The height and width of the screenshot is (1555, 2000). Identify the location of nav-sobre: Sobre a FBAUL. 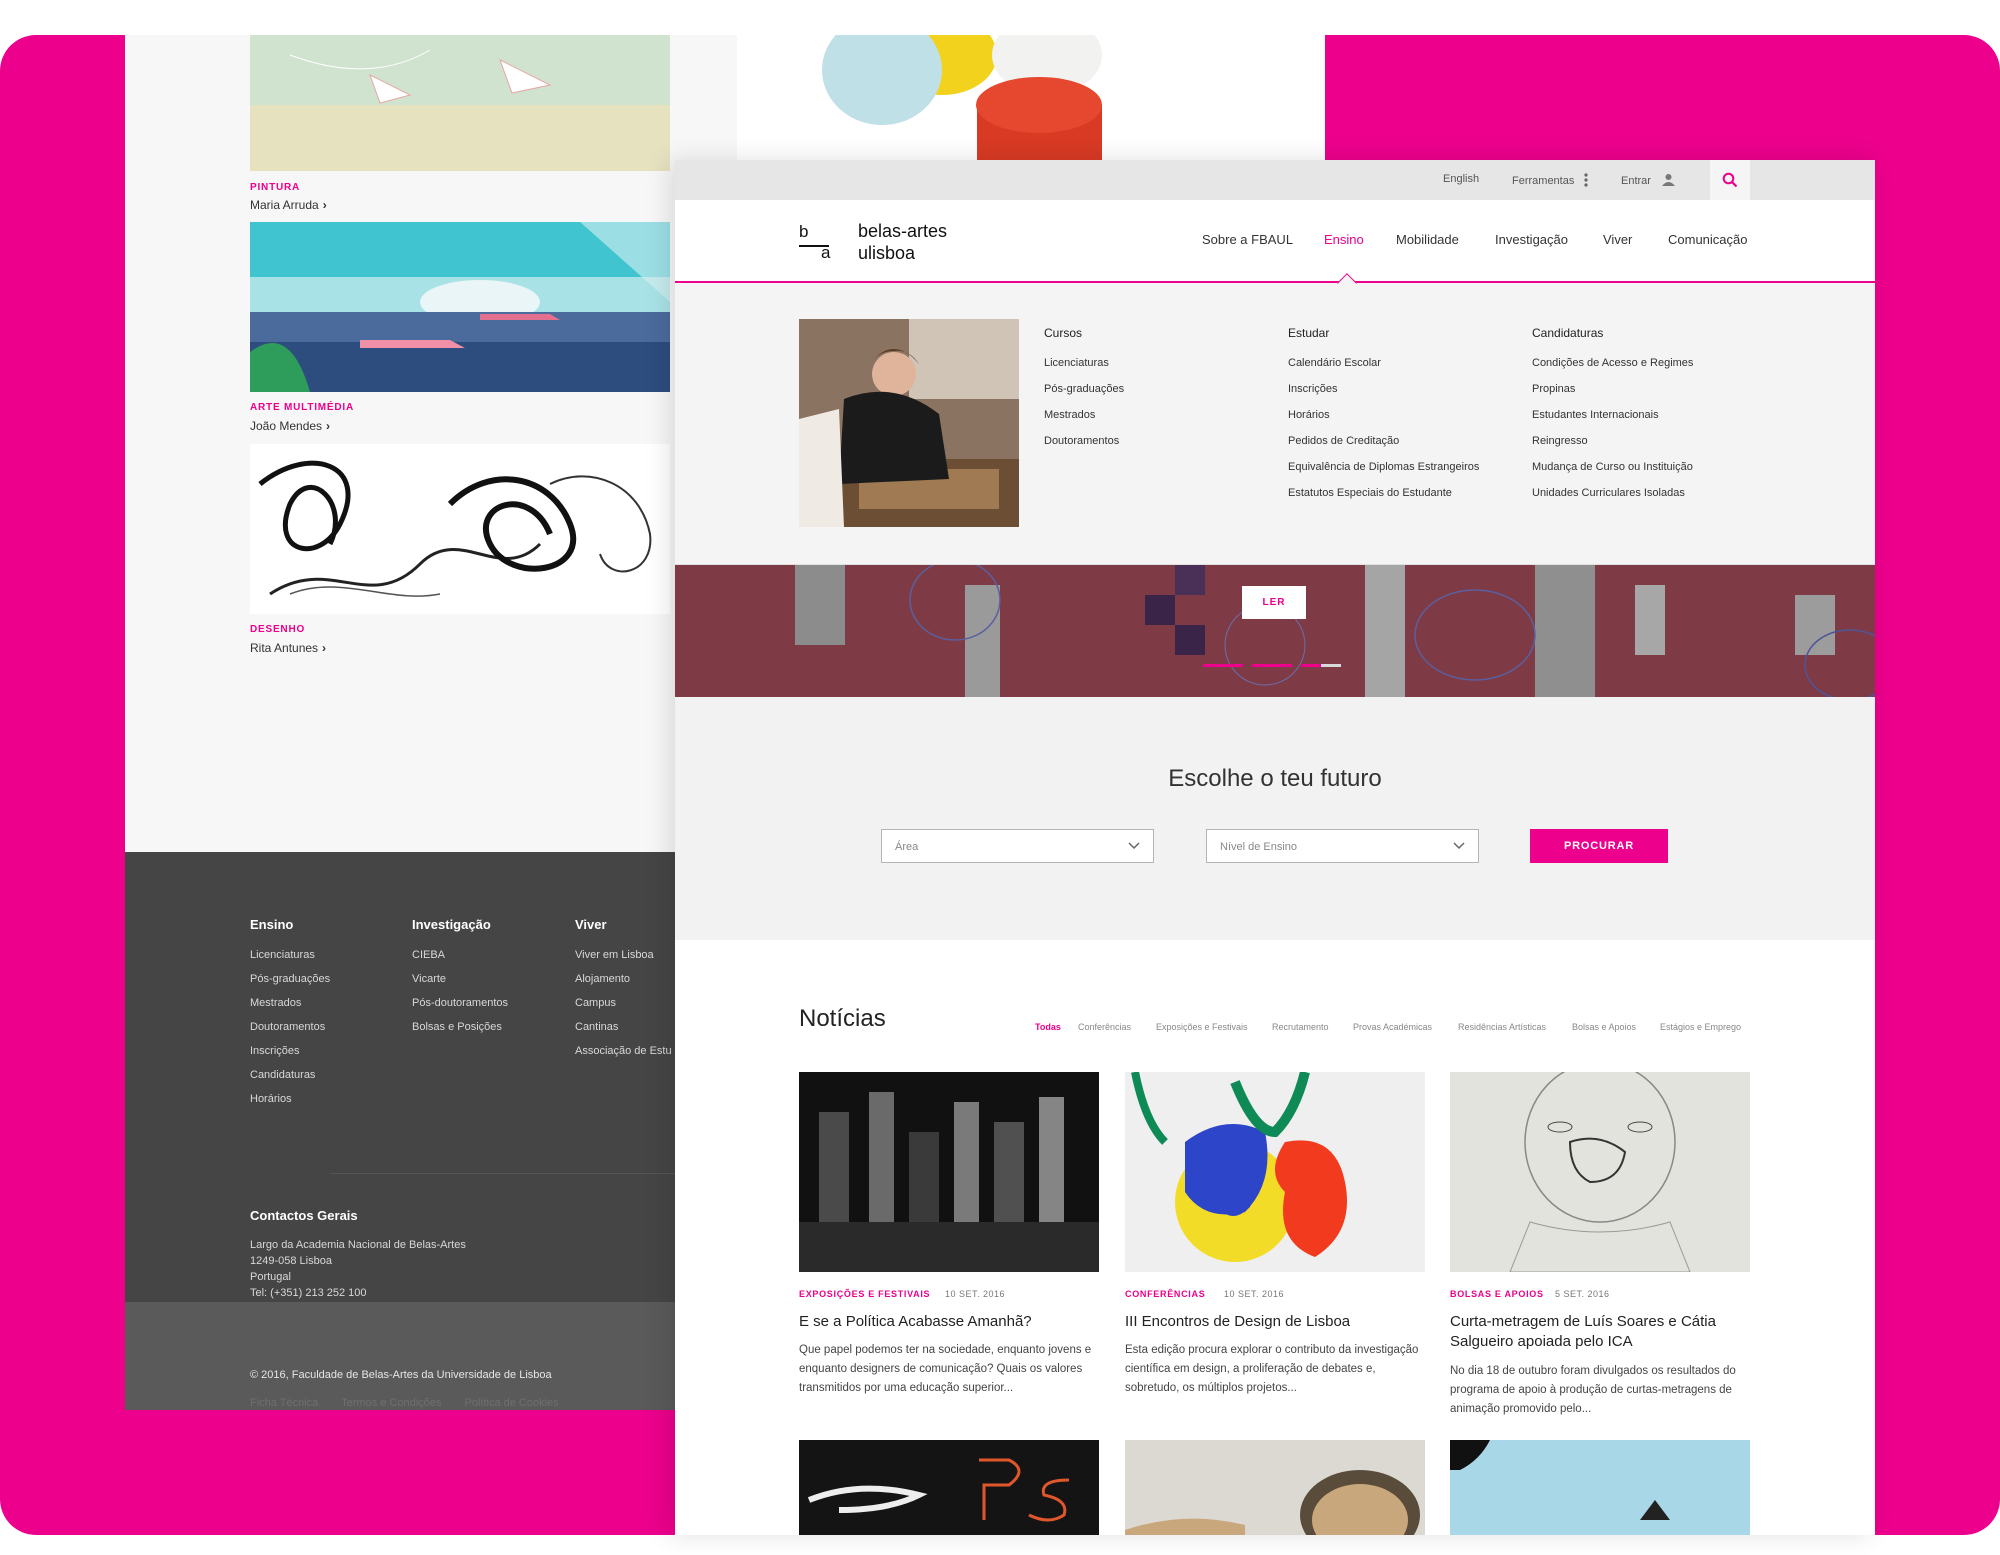
(1247, 239).